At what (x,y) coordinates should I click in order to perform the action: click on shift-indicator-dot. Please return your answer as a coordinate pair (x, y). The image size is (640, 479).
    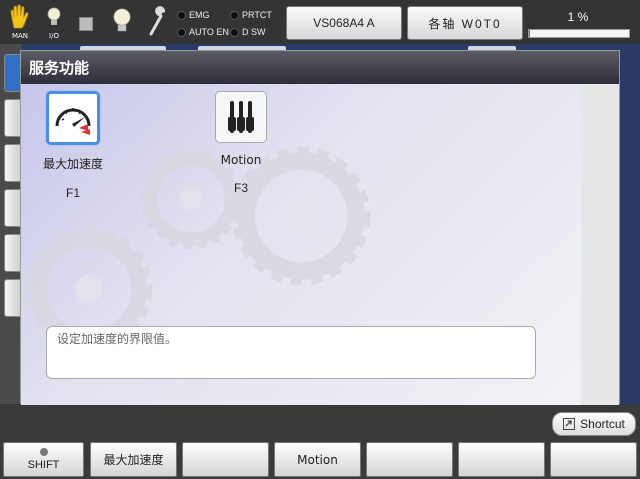
    Looking at the image, I should click on (43, 452).